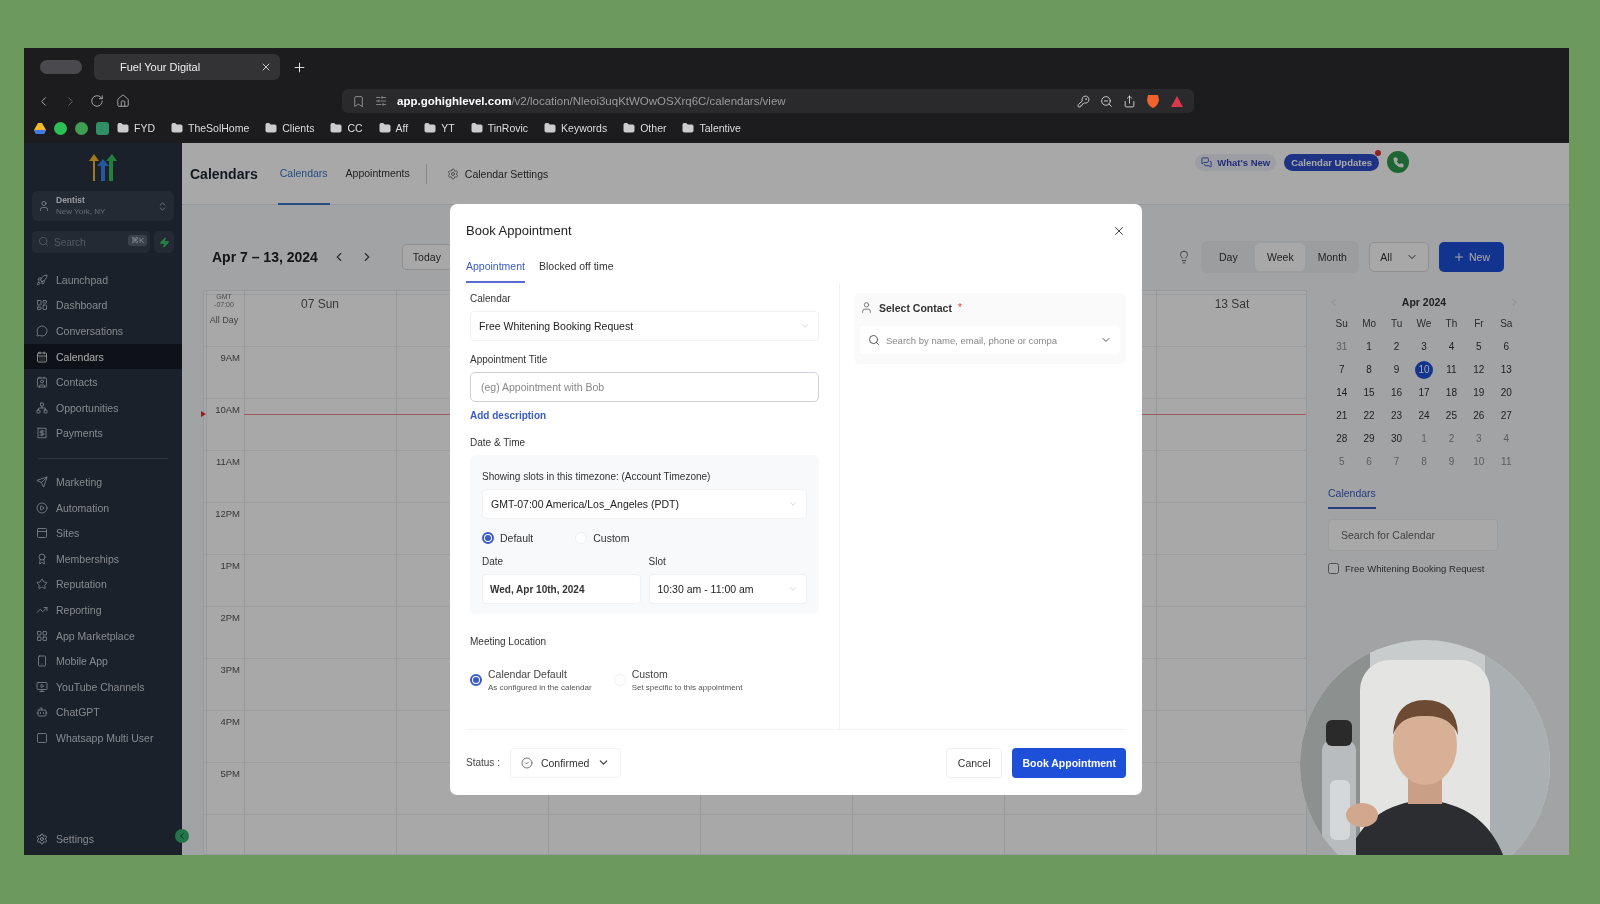 The image size is (1600, 904). What do you see at coordinates (1506, 392) in the screenshot?
I see `calendar-day: 20` at bounding box center [1506, 392].